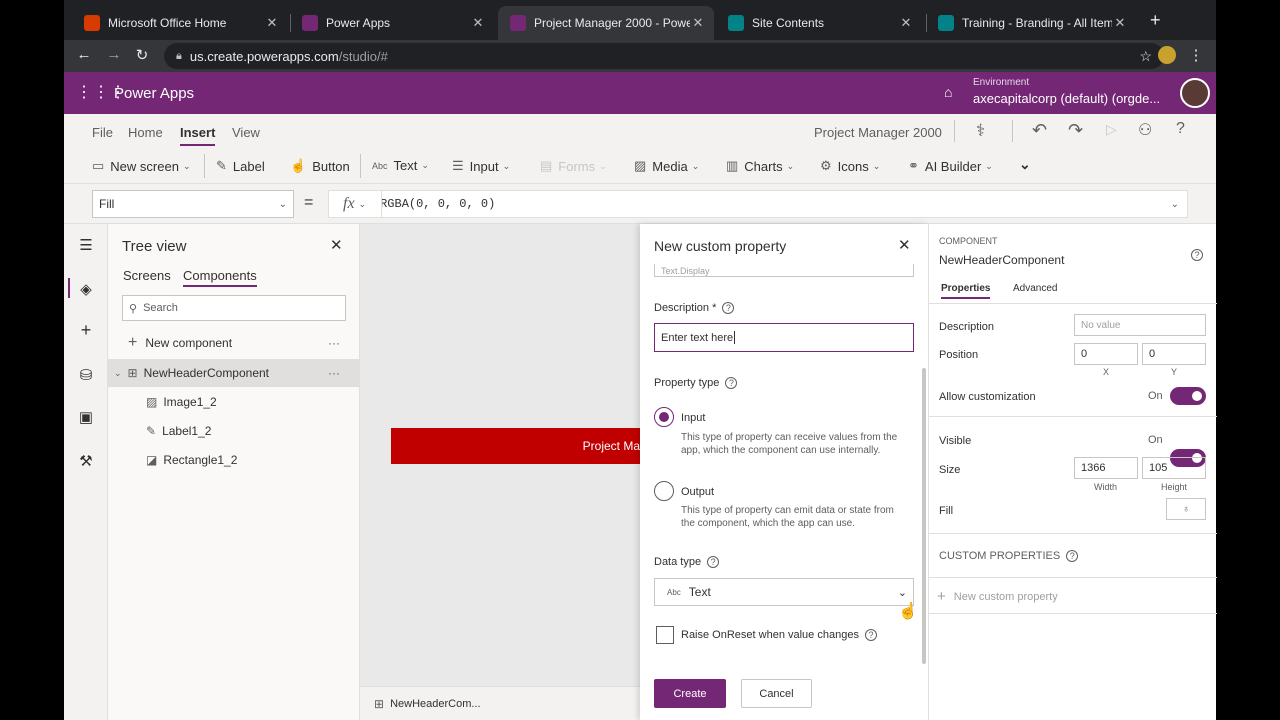  Describe the element at coordinates (145, 132) in the screenshot. I see `menu-home: Home` at that location.